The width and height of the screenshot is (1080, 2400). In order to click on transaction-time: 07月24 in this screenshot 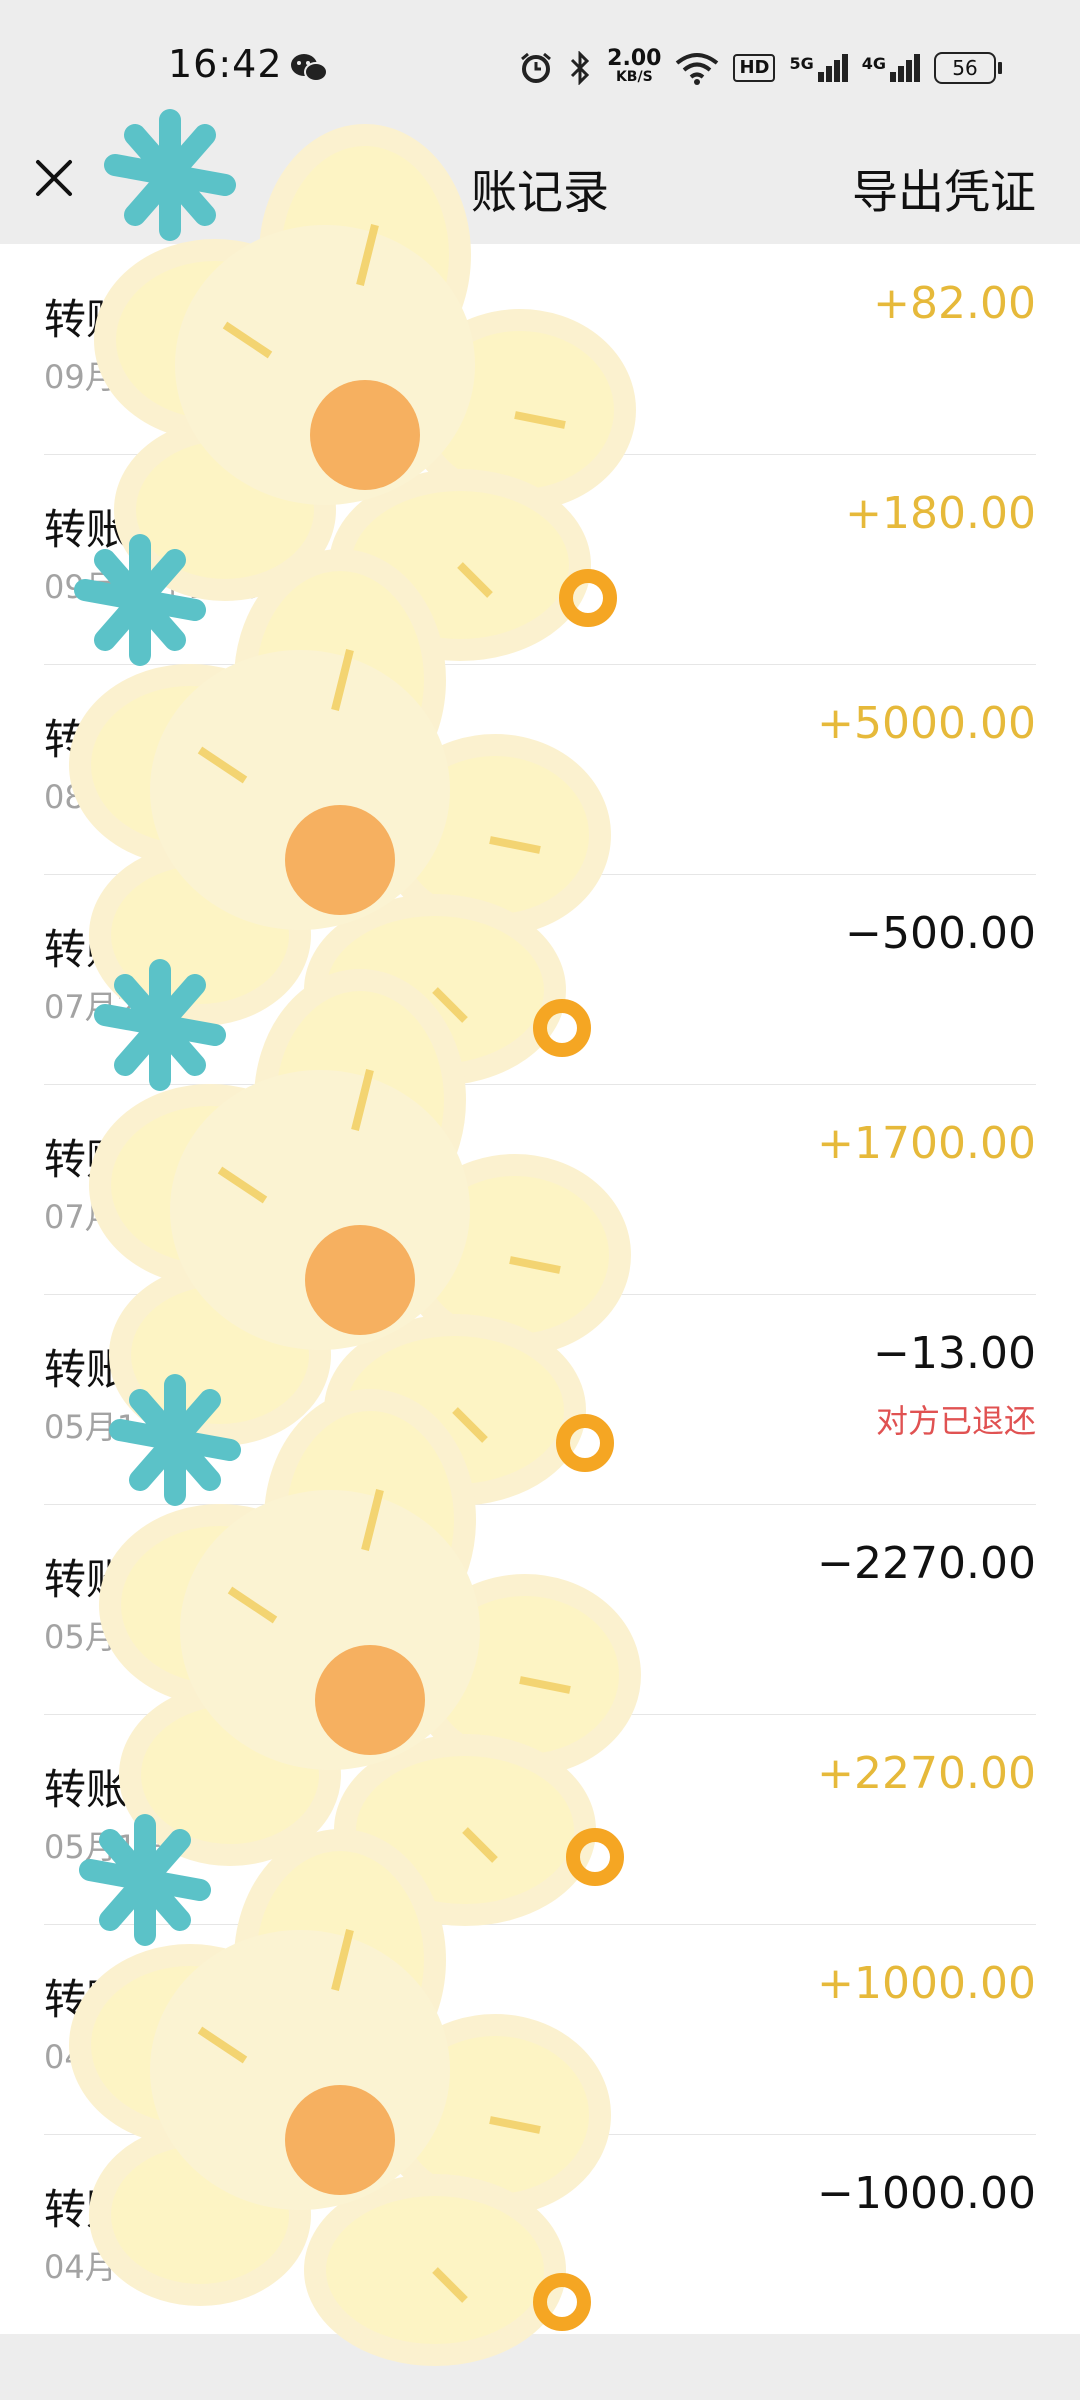, I will do `click(101, 1007)`.